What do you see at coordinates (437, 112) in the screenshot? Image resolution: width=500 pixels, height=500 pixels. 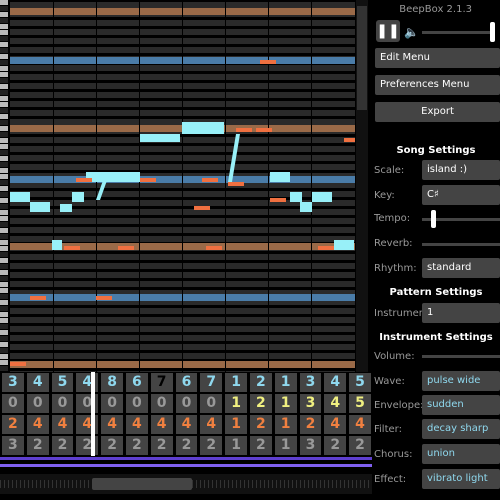 I see `export-button: Export` at bounding box center [437, 112].